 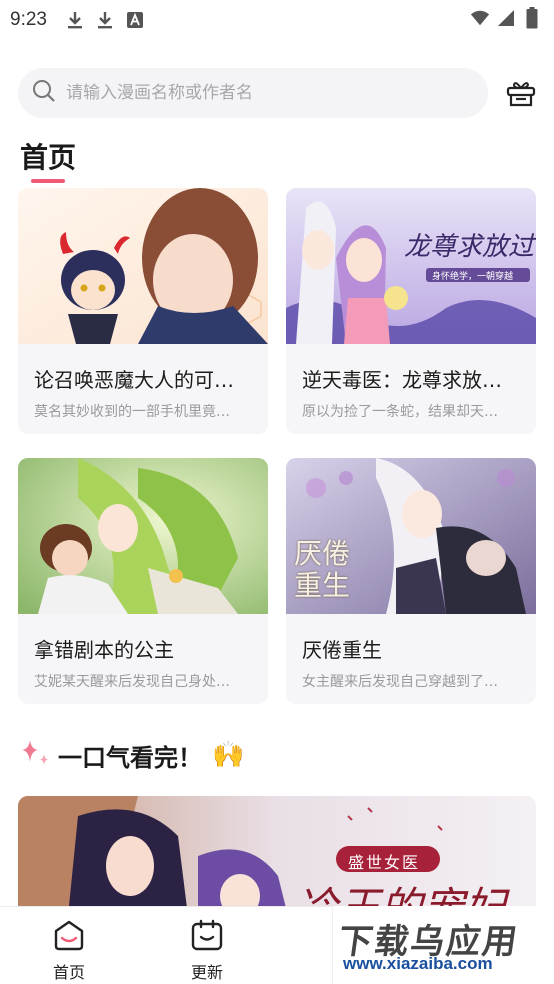 I want to click on search-input, so click(x=266, y=93).